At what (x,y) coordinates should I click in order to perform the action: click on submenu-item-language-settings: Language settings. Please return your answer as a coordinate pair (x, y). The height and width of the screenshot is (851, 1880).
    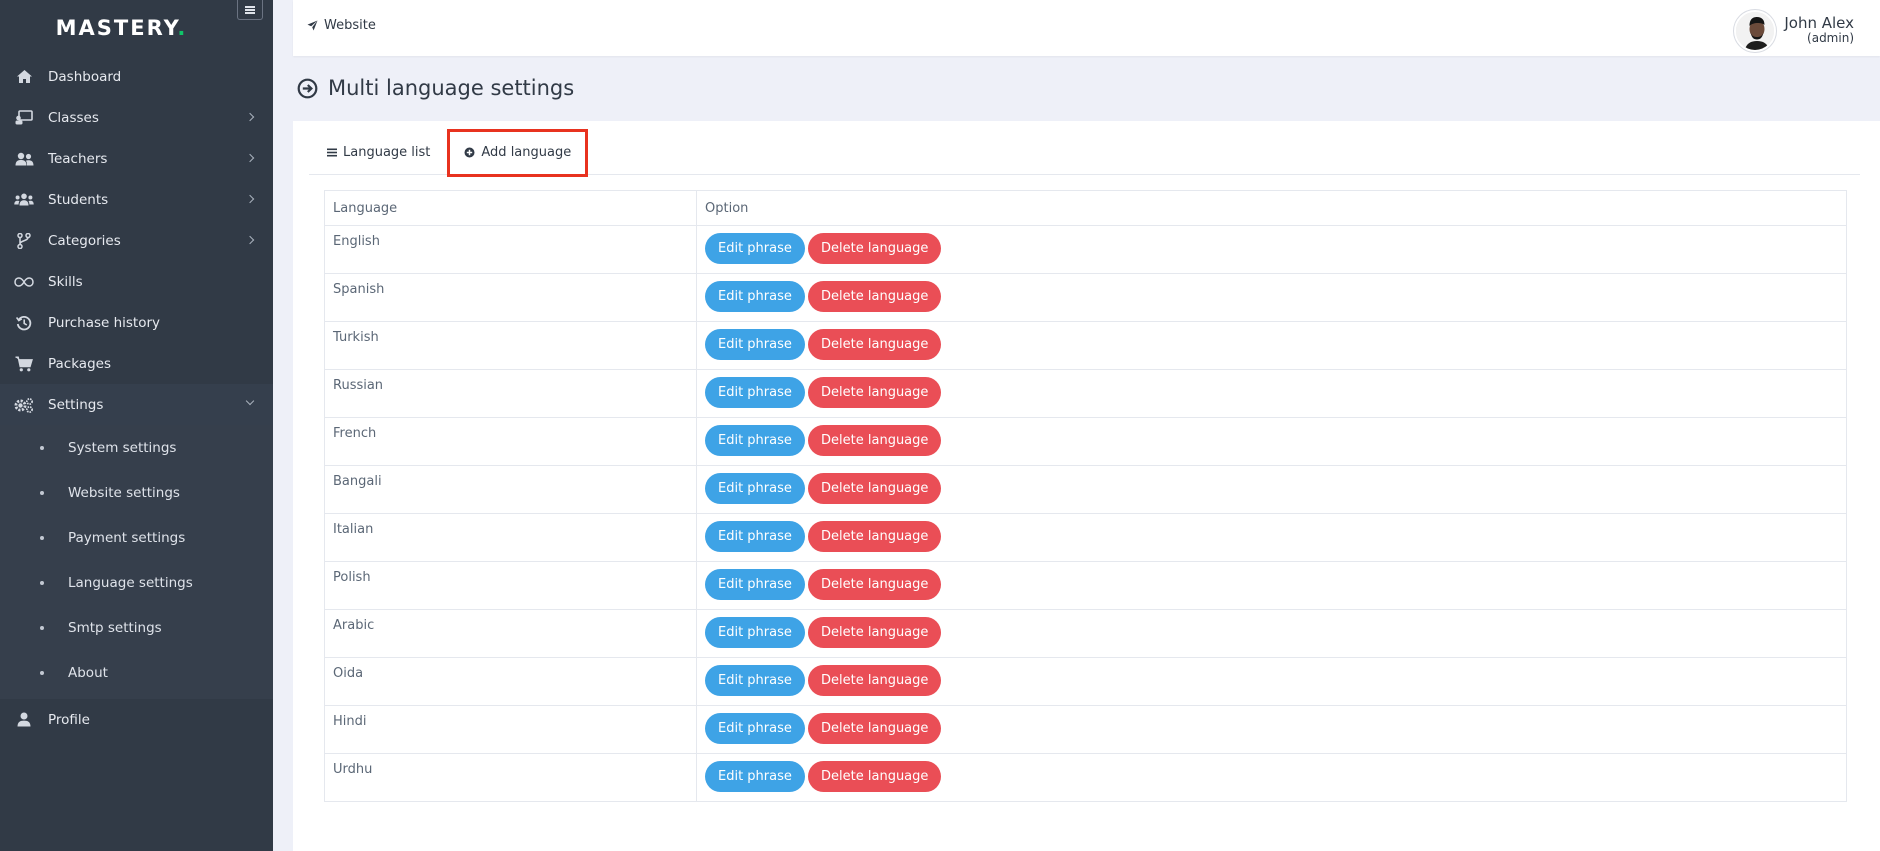
    Looking at the image, I should click on (136, 582).